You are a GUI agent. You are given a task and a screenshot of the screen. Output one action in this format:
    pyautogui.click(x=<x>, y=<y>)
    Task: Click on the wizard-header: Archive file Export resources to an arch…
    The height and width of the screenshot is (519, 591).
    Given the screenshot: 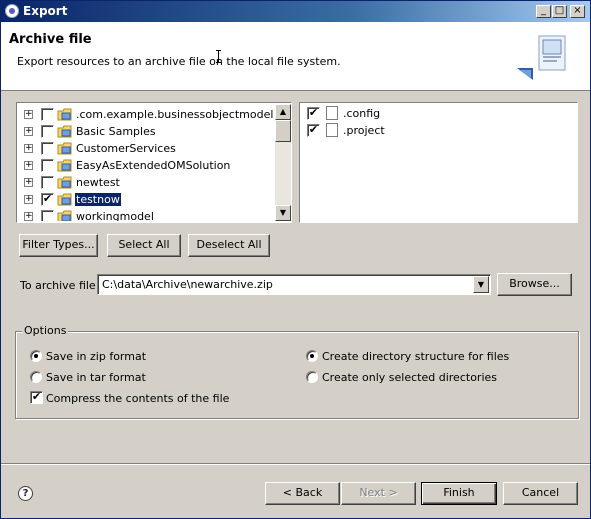 What is the action you would take?
    pyautogui.click(x=295, y=56)
    